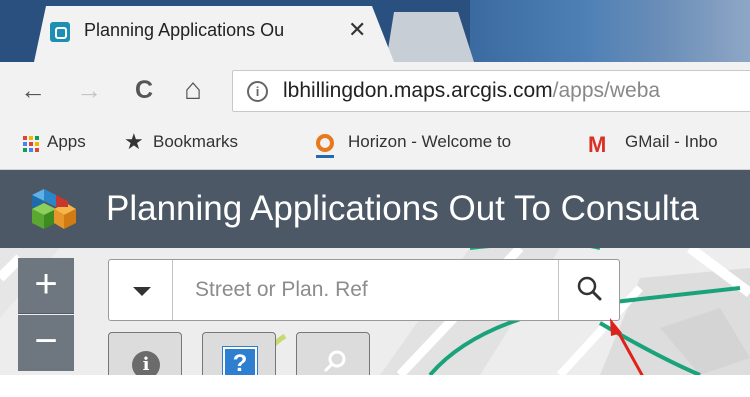 Image resolution: width=750 pixels, height=397 pixels. Describe the element at coordinates (31, 144) in the screenshot. I see `apps-grid-icon` at that location.